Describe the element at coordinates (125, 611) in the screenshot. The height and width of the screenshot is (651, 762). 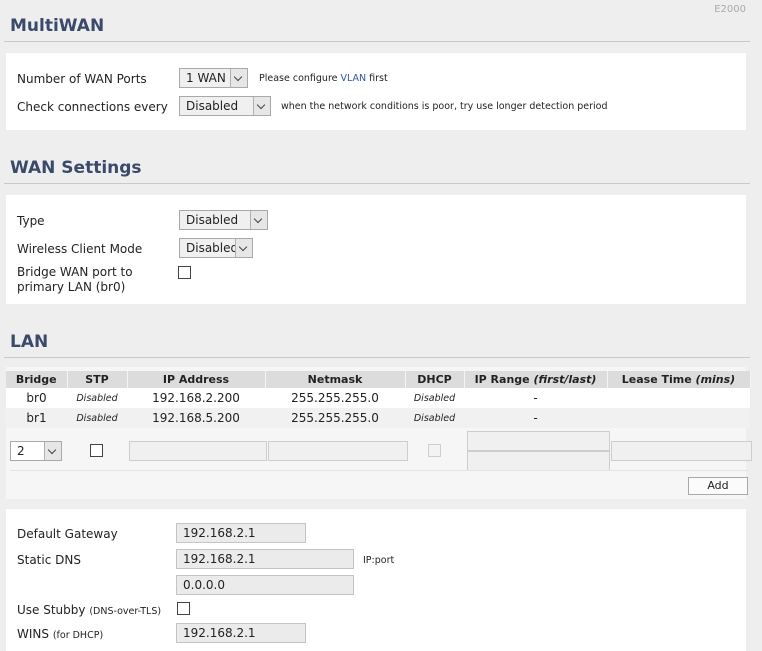
I see `use-stubby-note: (DNS-over-TLS)` at that location.